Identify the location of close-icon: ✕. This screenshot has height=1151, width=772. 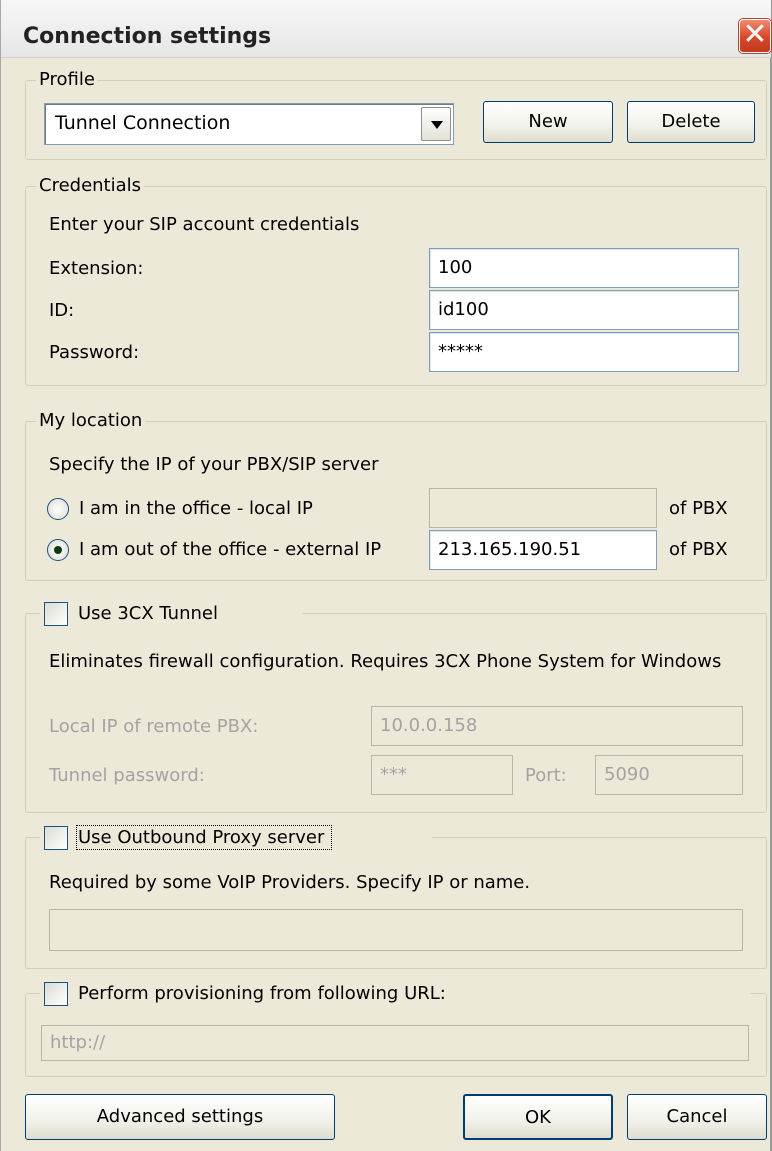
(755, 36).